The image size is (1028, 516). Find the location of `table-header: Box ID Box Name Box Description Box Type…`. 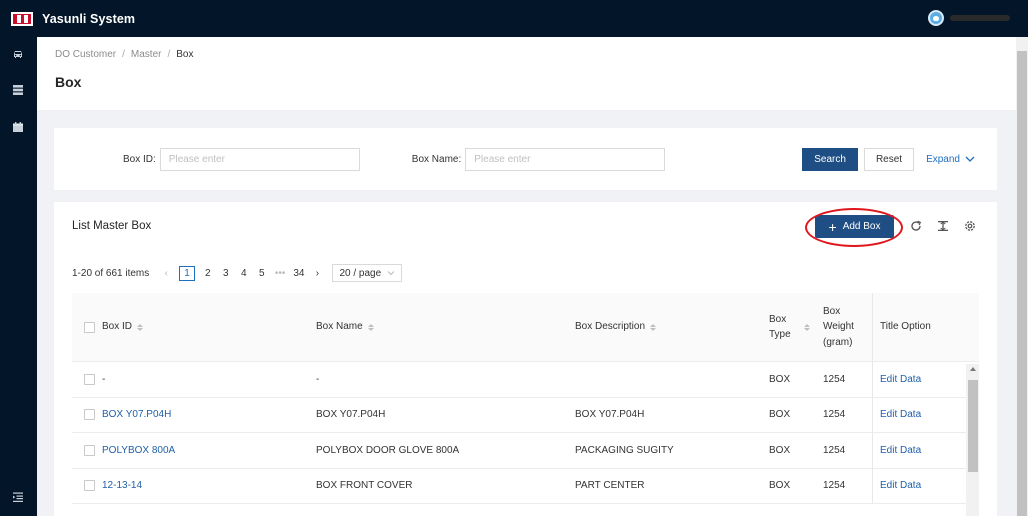

table-header: Box ID Box Name Box Description Box Type… is located at coordinates (525, 327).